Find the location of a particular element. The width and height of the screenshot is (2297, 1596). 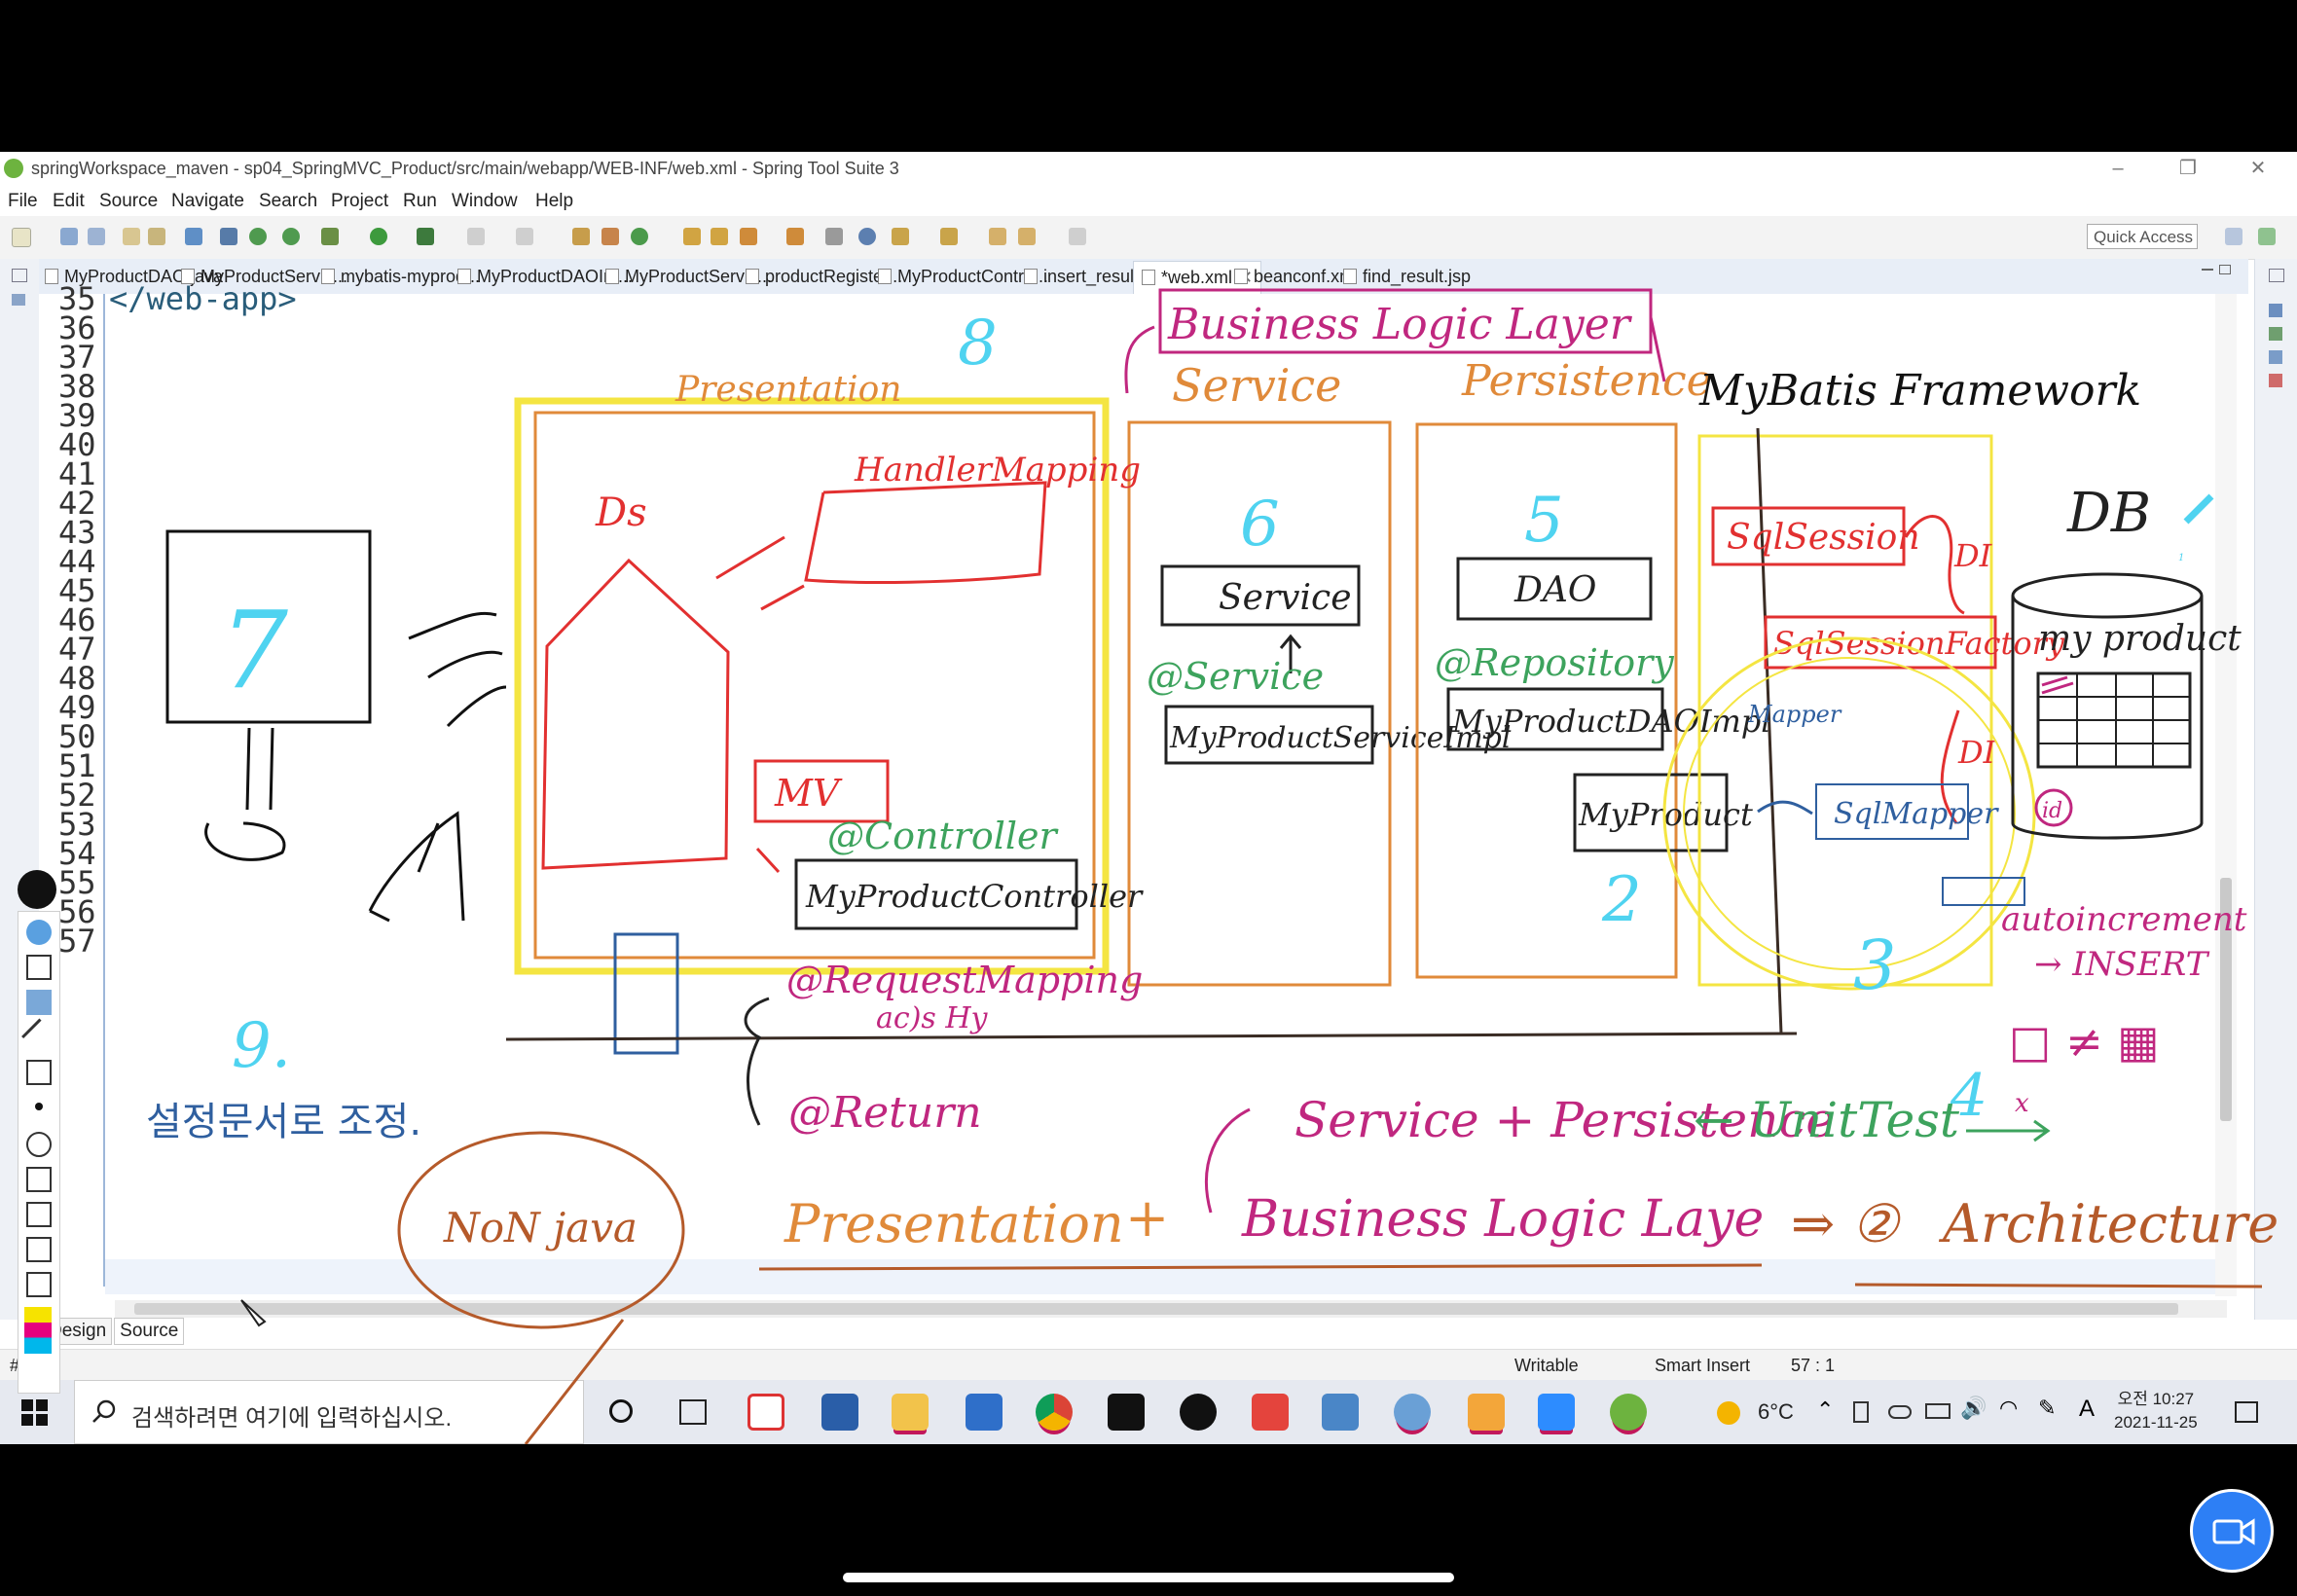

korean-note: 설정문서로 조정. is located at coordinates (283, 1122).